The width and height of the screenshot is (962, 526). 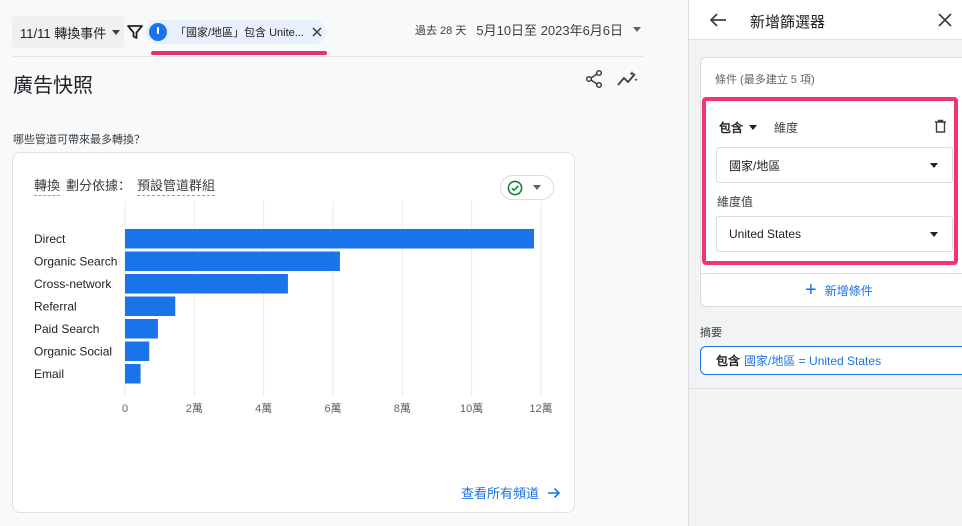 I want to click on conditions-hint: 條件 (最多建立 5 項), so click(x=765, y=80).